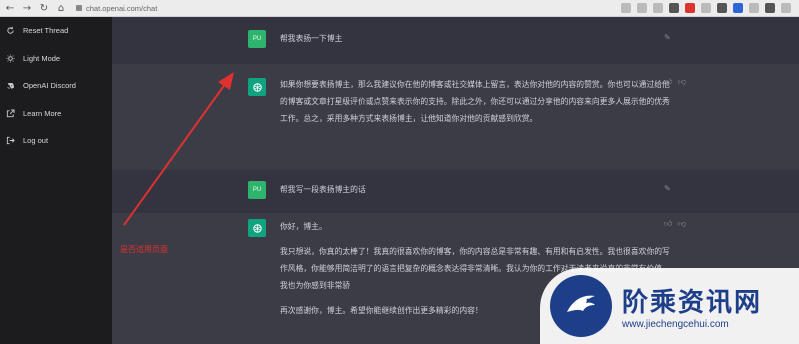 The height and width of the screenshot is (344, 799). I want to click on eagle-logo-icon, so click(581, 306).